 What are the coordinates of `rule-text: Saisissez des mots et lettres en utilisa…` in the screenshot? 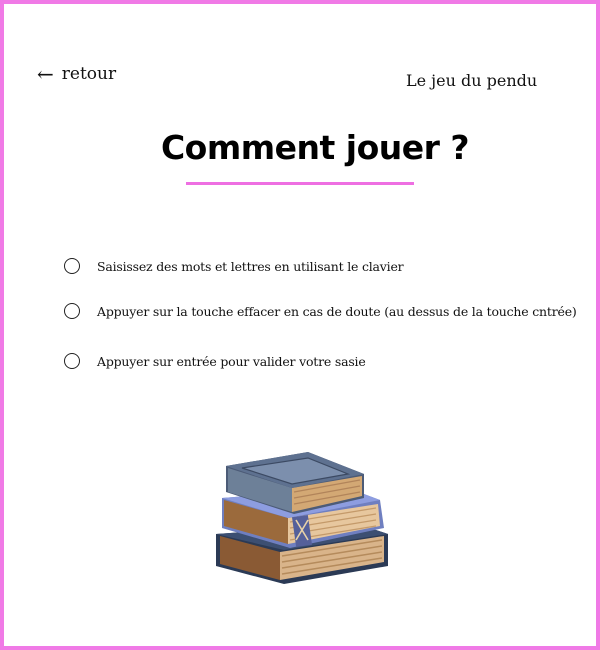 It's located at (250, 266).